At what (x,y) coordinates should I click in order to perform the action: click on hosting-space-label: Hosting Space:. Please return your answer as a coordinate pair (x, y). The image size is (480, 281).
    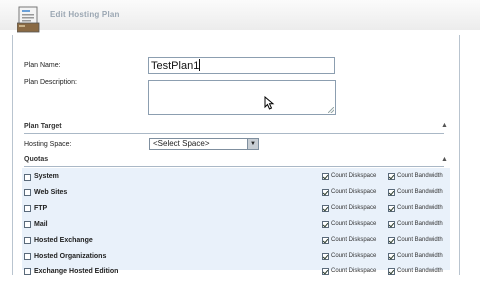
    Looking at the image, I should click on (48, 144).